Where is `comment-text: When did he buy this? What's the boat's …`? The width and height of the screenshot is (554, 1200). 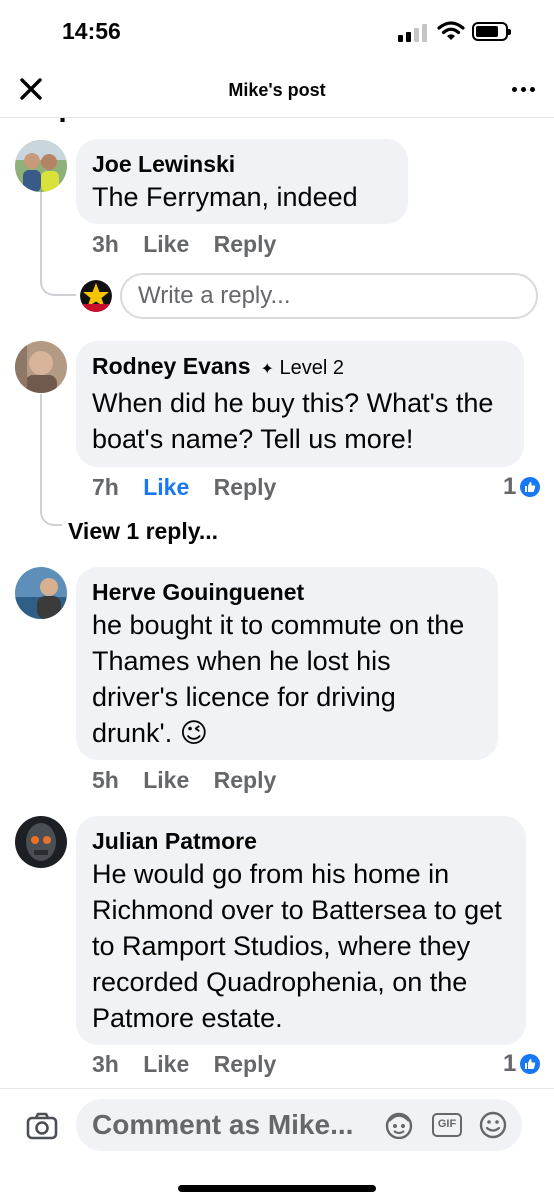 comment-text: When did he buy this? What's the boat's … is located at coordinates (293, 421).